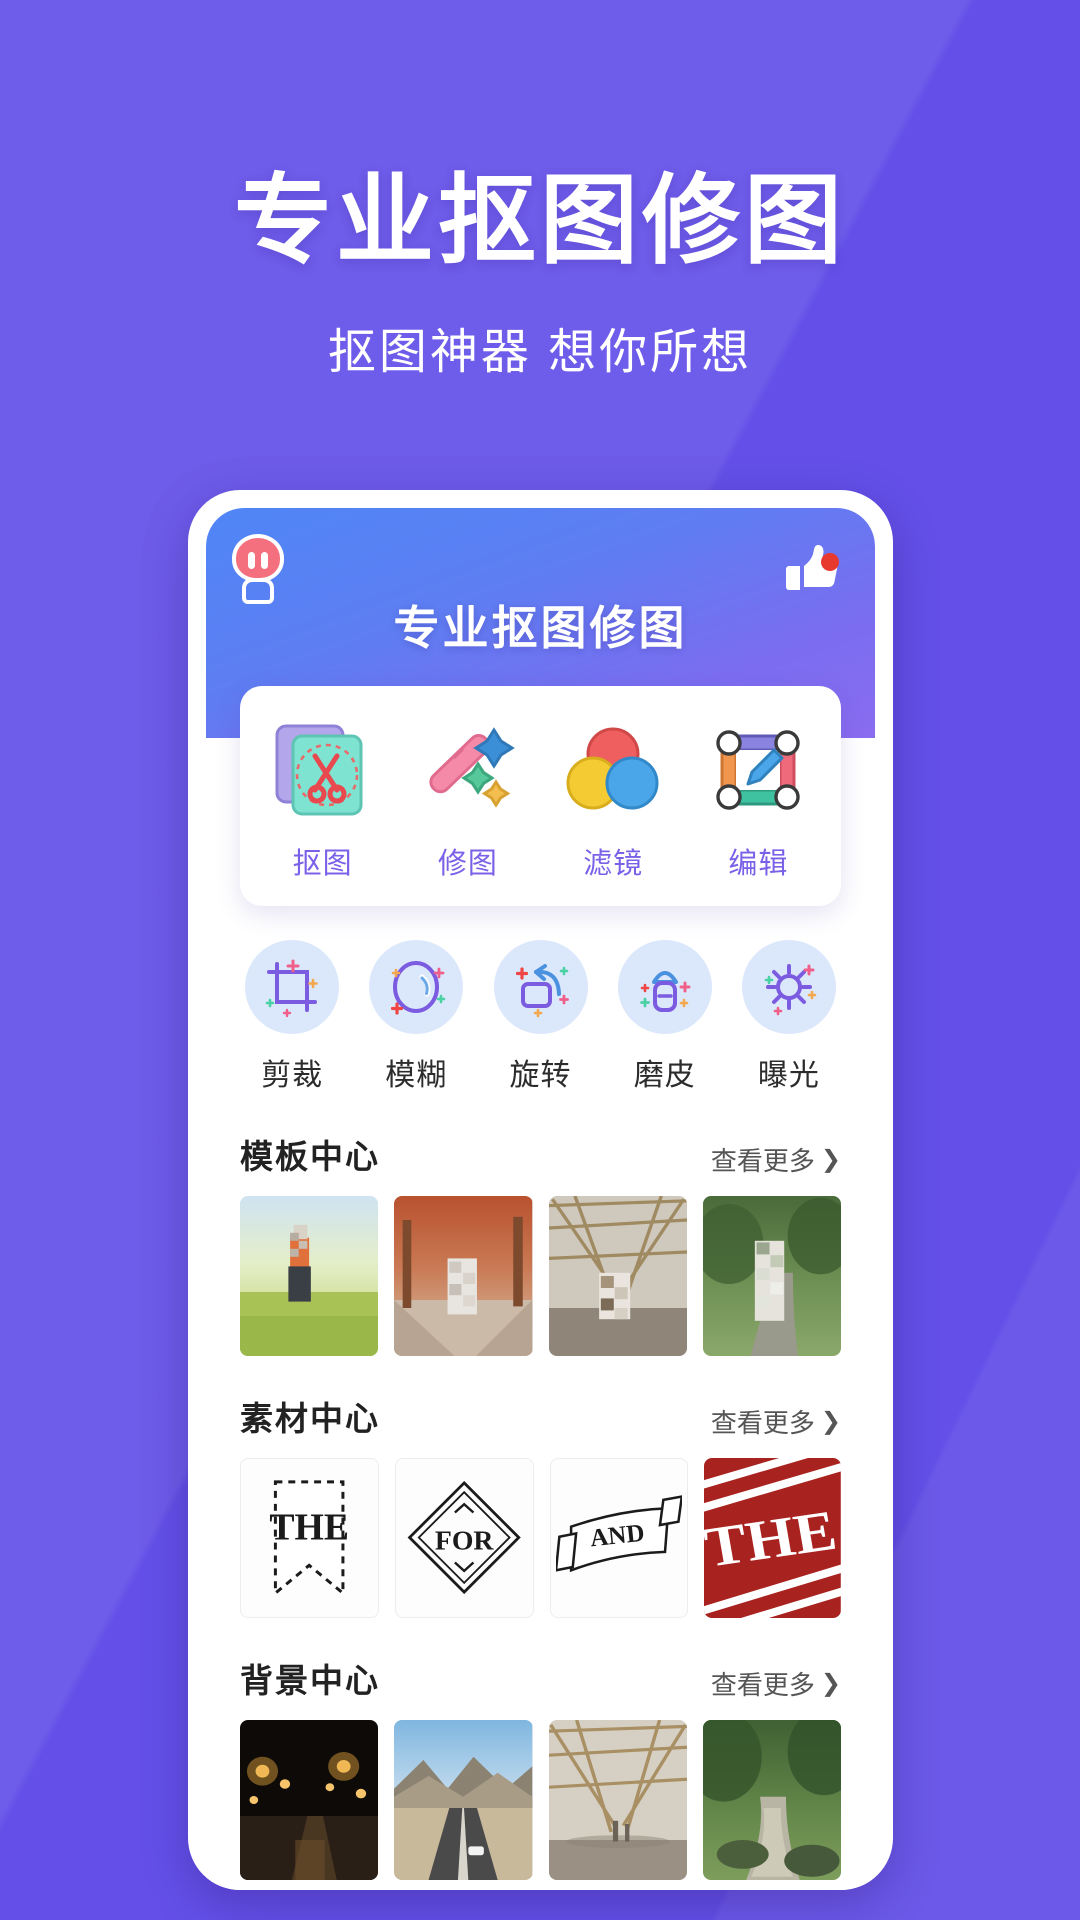  I want to click on template-wheat-field-portrait, so click(309, 1276).